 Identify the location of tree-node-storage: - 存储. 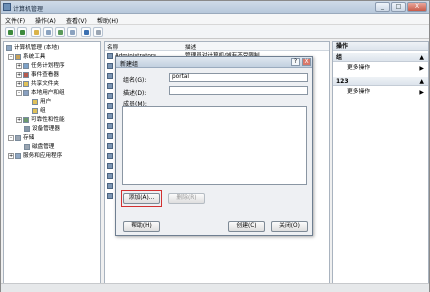
(21, 138).